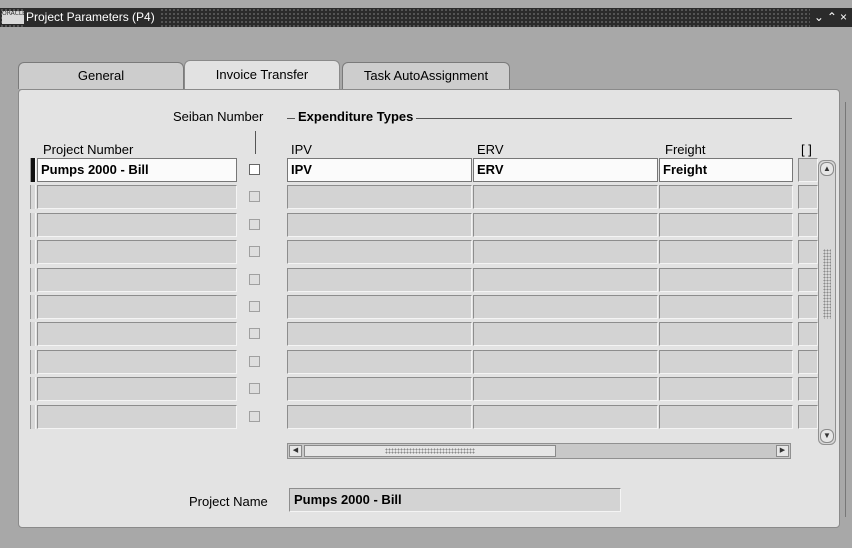  I want to click on close-icon: ×, so click(845, 17).